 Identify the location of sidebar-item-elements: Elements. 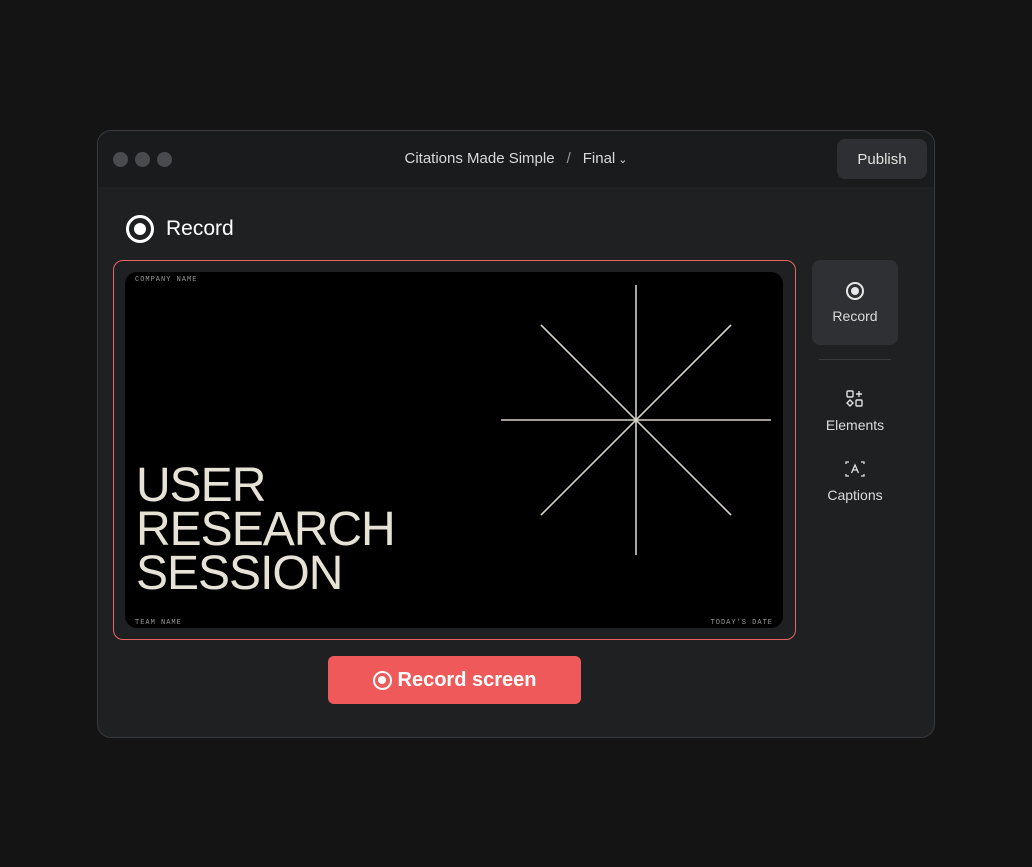
(855, 411).